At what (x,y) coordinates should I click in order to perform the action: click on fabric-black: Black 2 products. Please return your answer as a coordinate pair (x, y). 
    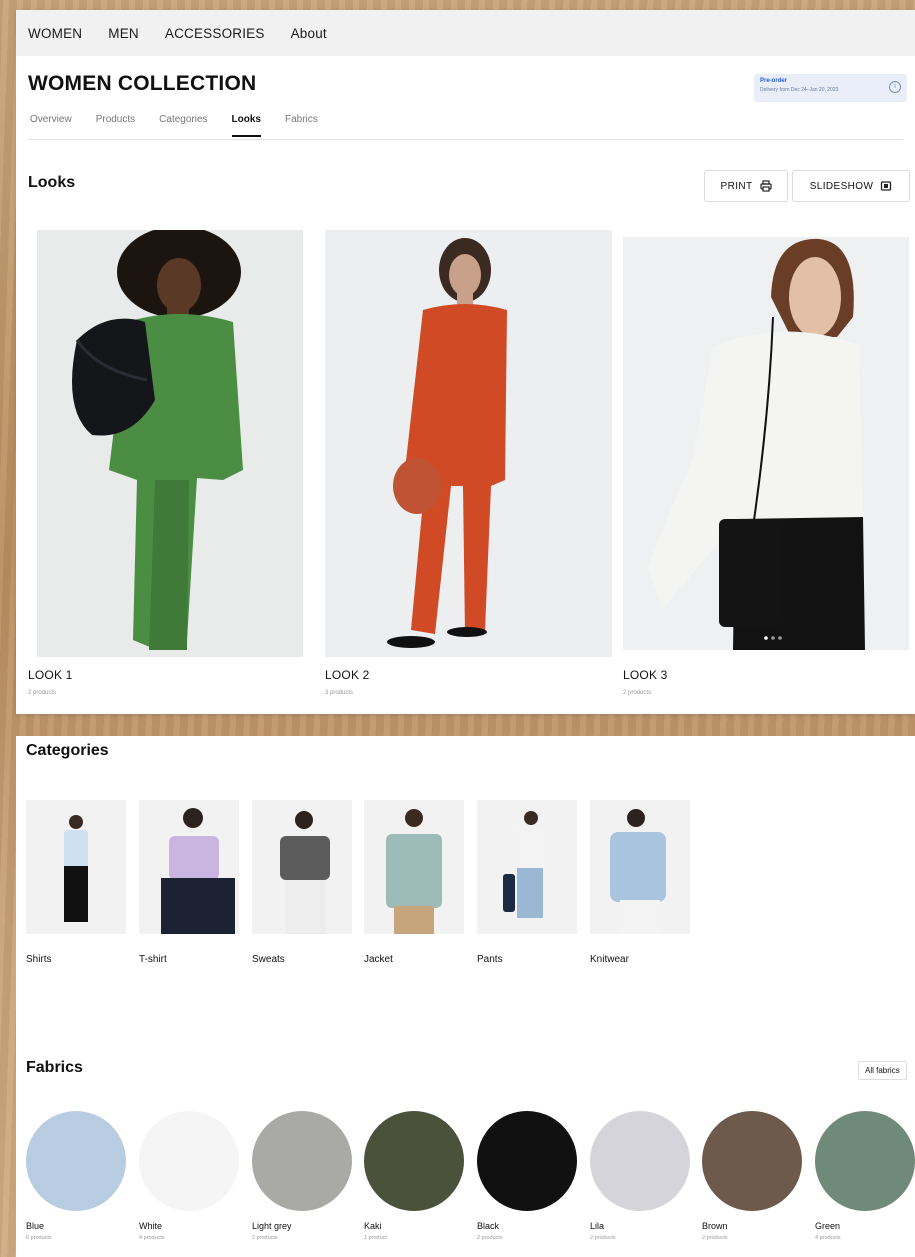
    Looking at the image, I should click on (527, 1176).